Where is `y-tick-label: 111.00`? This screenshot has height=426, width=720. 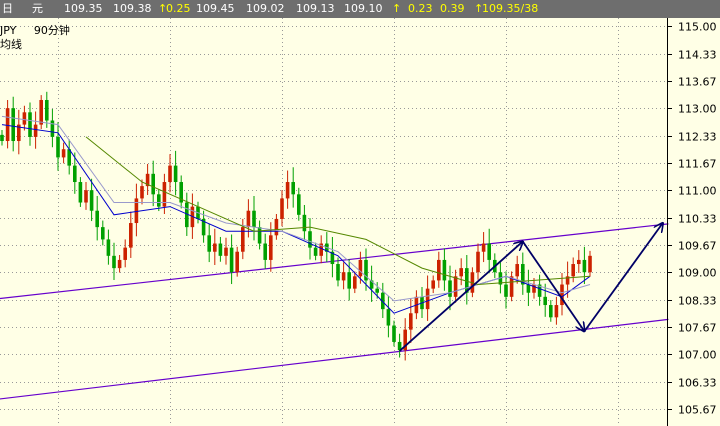 y-tick-label: 111.00 is located at coordinates (697, 191).